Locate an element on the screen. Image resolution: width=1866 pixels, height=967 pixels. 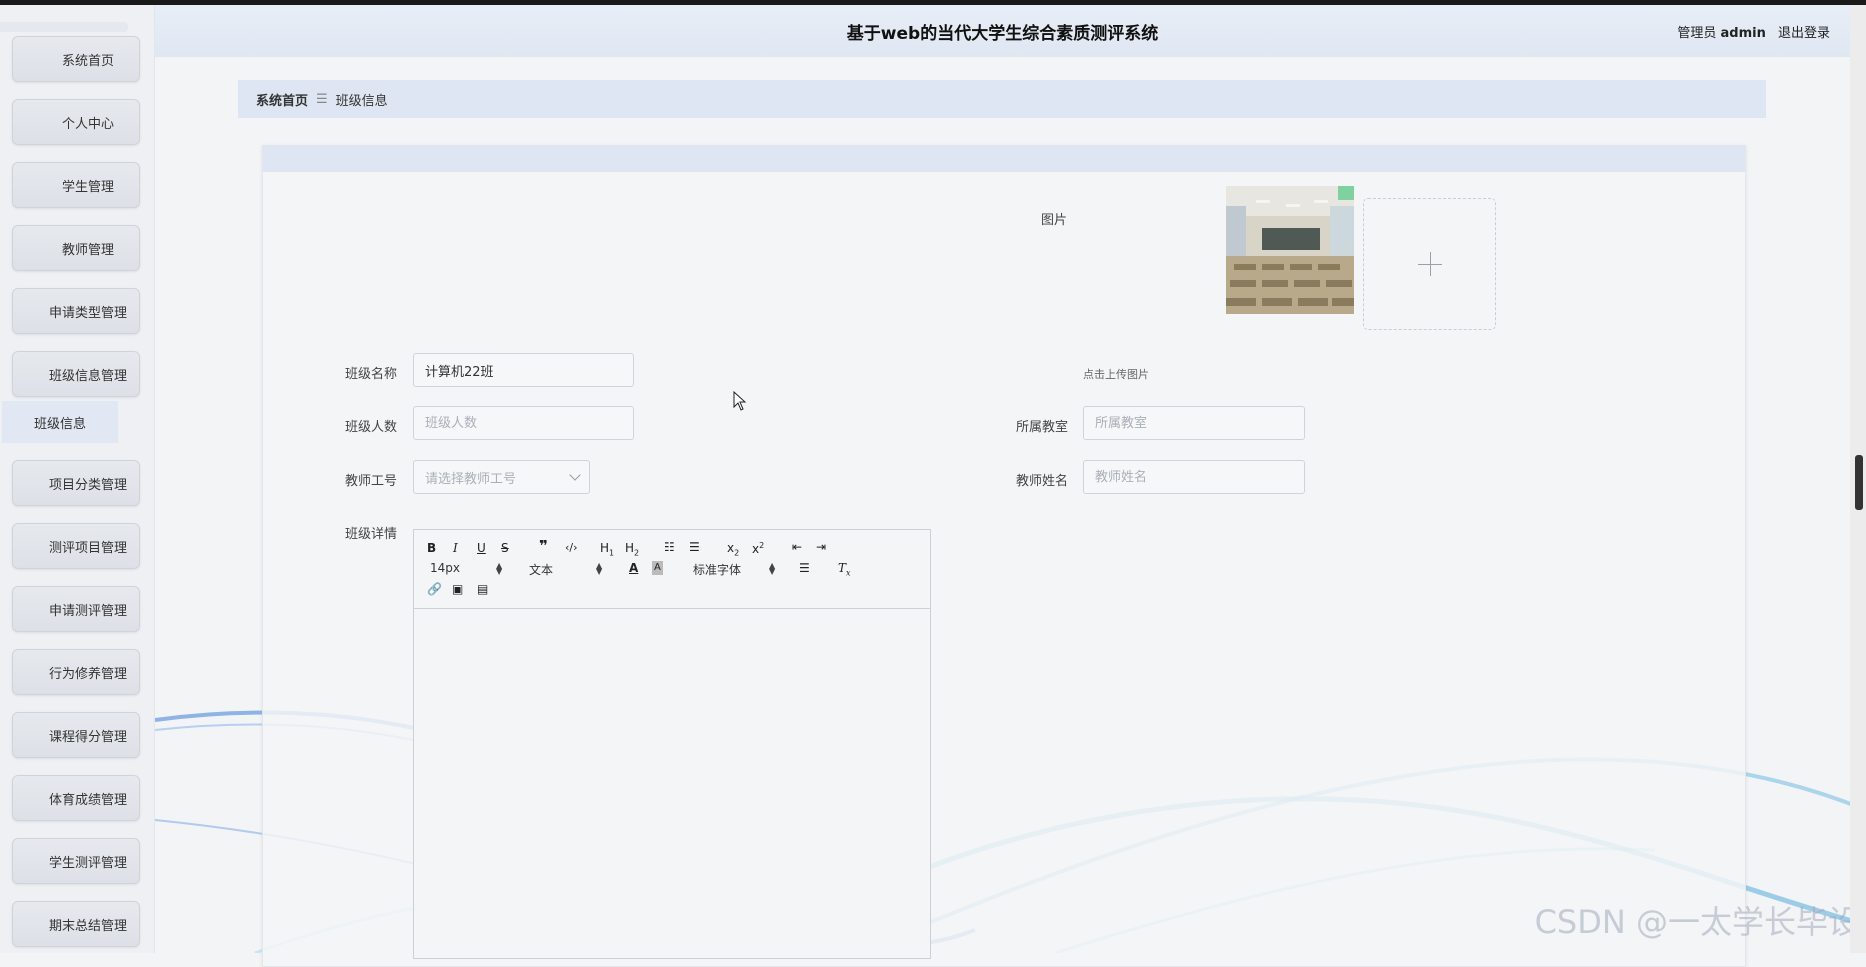
sidebar-item-class-info: 班级信息管理 is located at coordinates (76, 374).